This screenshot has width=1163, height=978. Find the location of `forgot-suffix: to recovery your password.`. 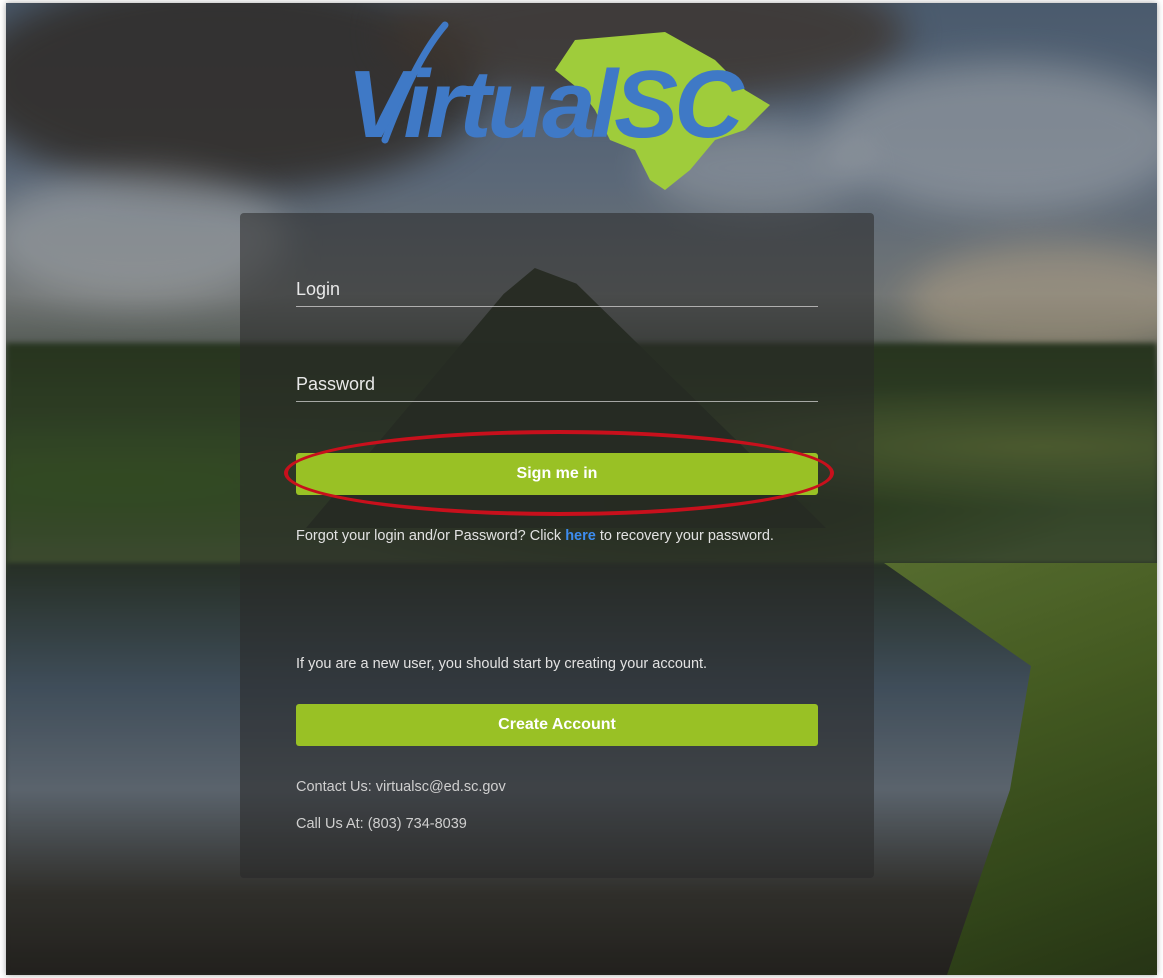

forgot-suffix: to recovery your password. is located at coordinates (684, 536).